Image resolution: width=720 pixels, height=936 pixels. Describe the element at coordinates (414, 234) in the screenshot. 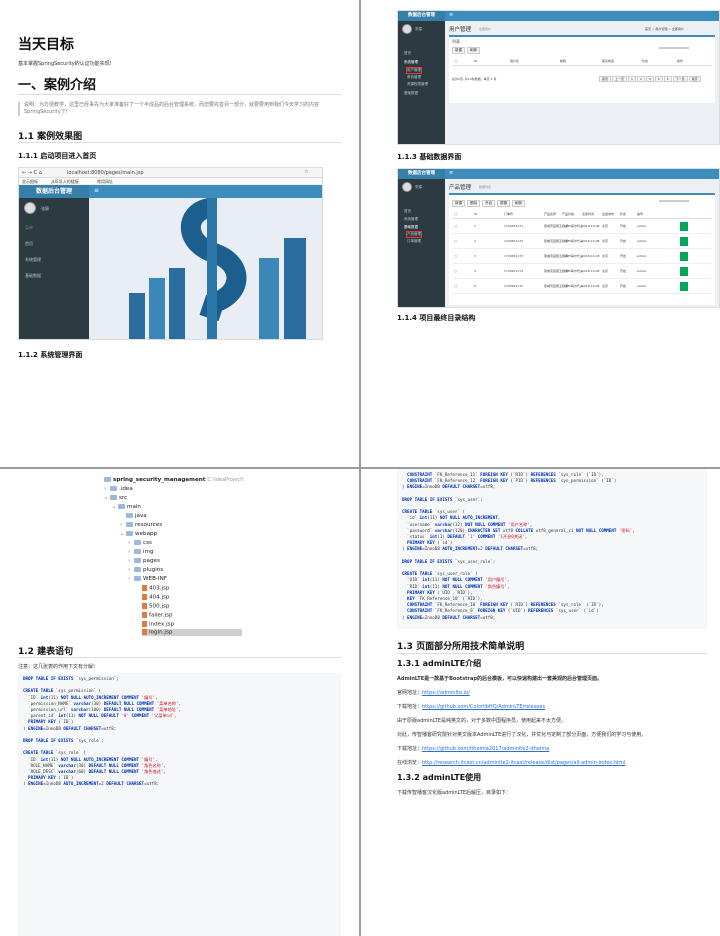

I see `sidebar-item-products: 产品管理` at that location.